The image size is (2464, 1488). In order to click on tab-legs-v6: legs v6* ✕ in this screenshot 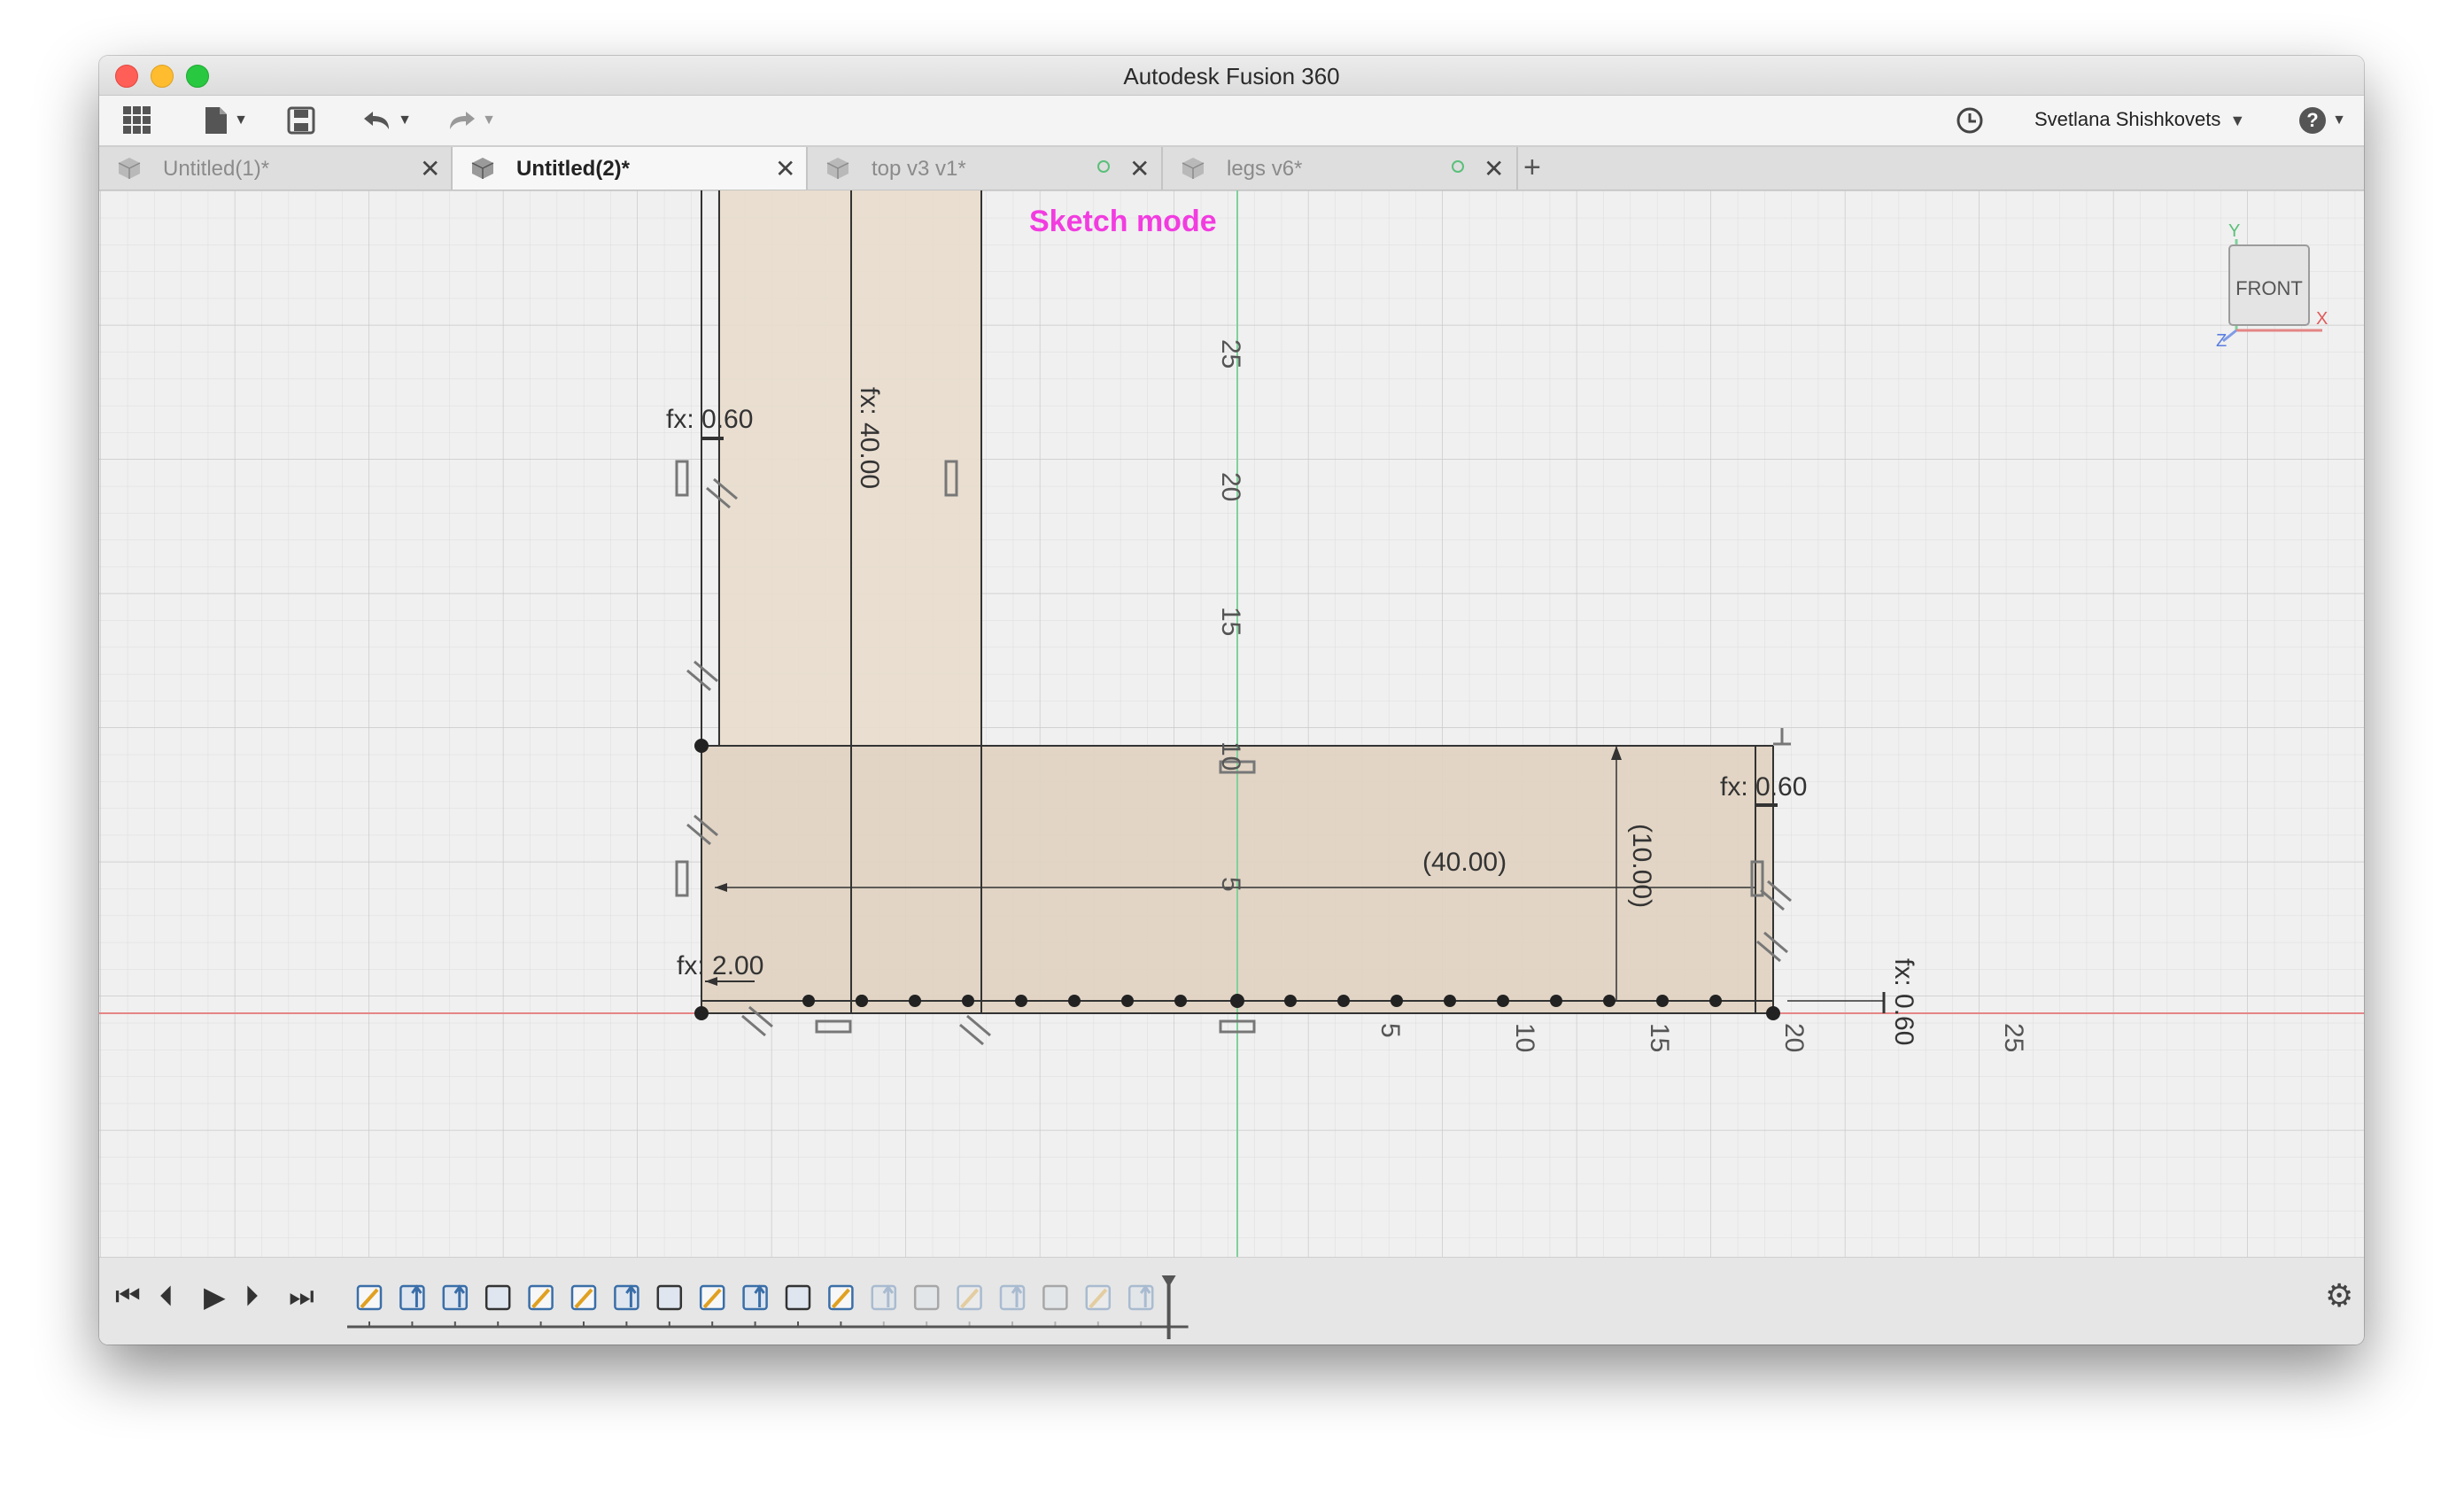, I will do `click(1340, 168)`.